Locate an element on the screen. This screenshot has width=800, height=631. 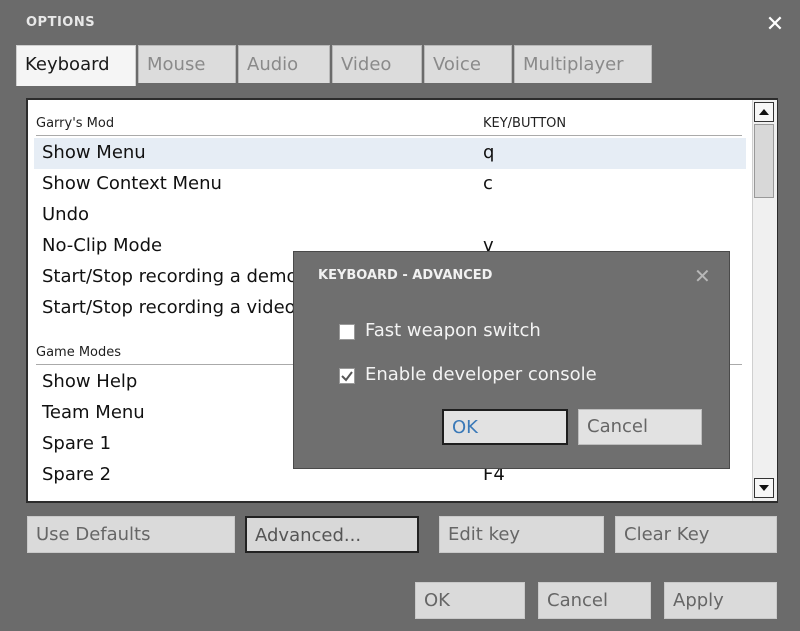
binding-row: Undo is located at coordinates (390, 215).